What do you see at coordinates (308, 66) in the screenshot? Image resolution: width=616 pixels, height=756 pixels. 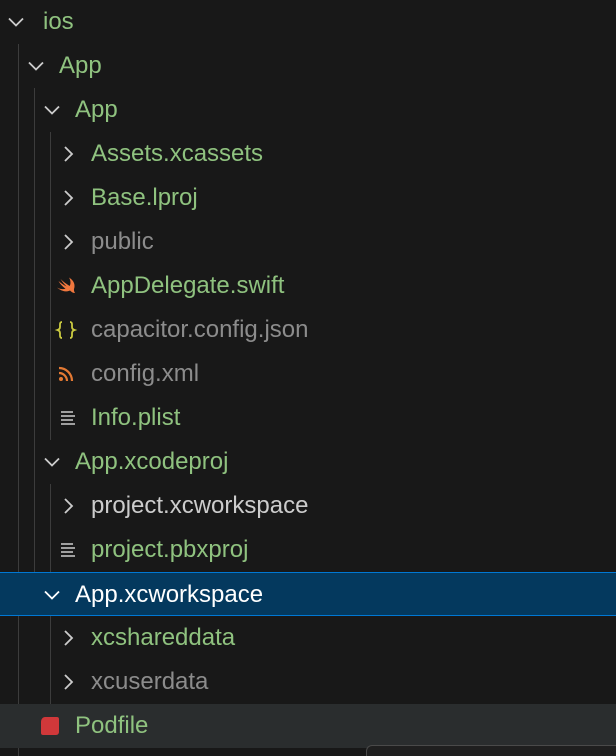 I see `tree-item-app: App` at bounding box center [308, 66].